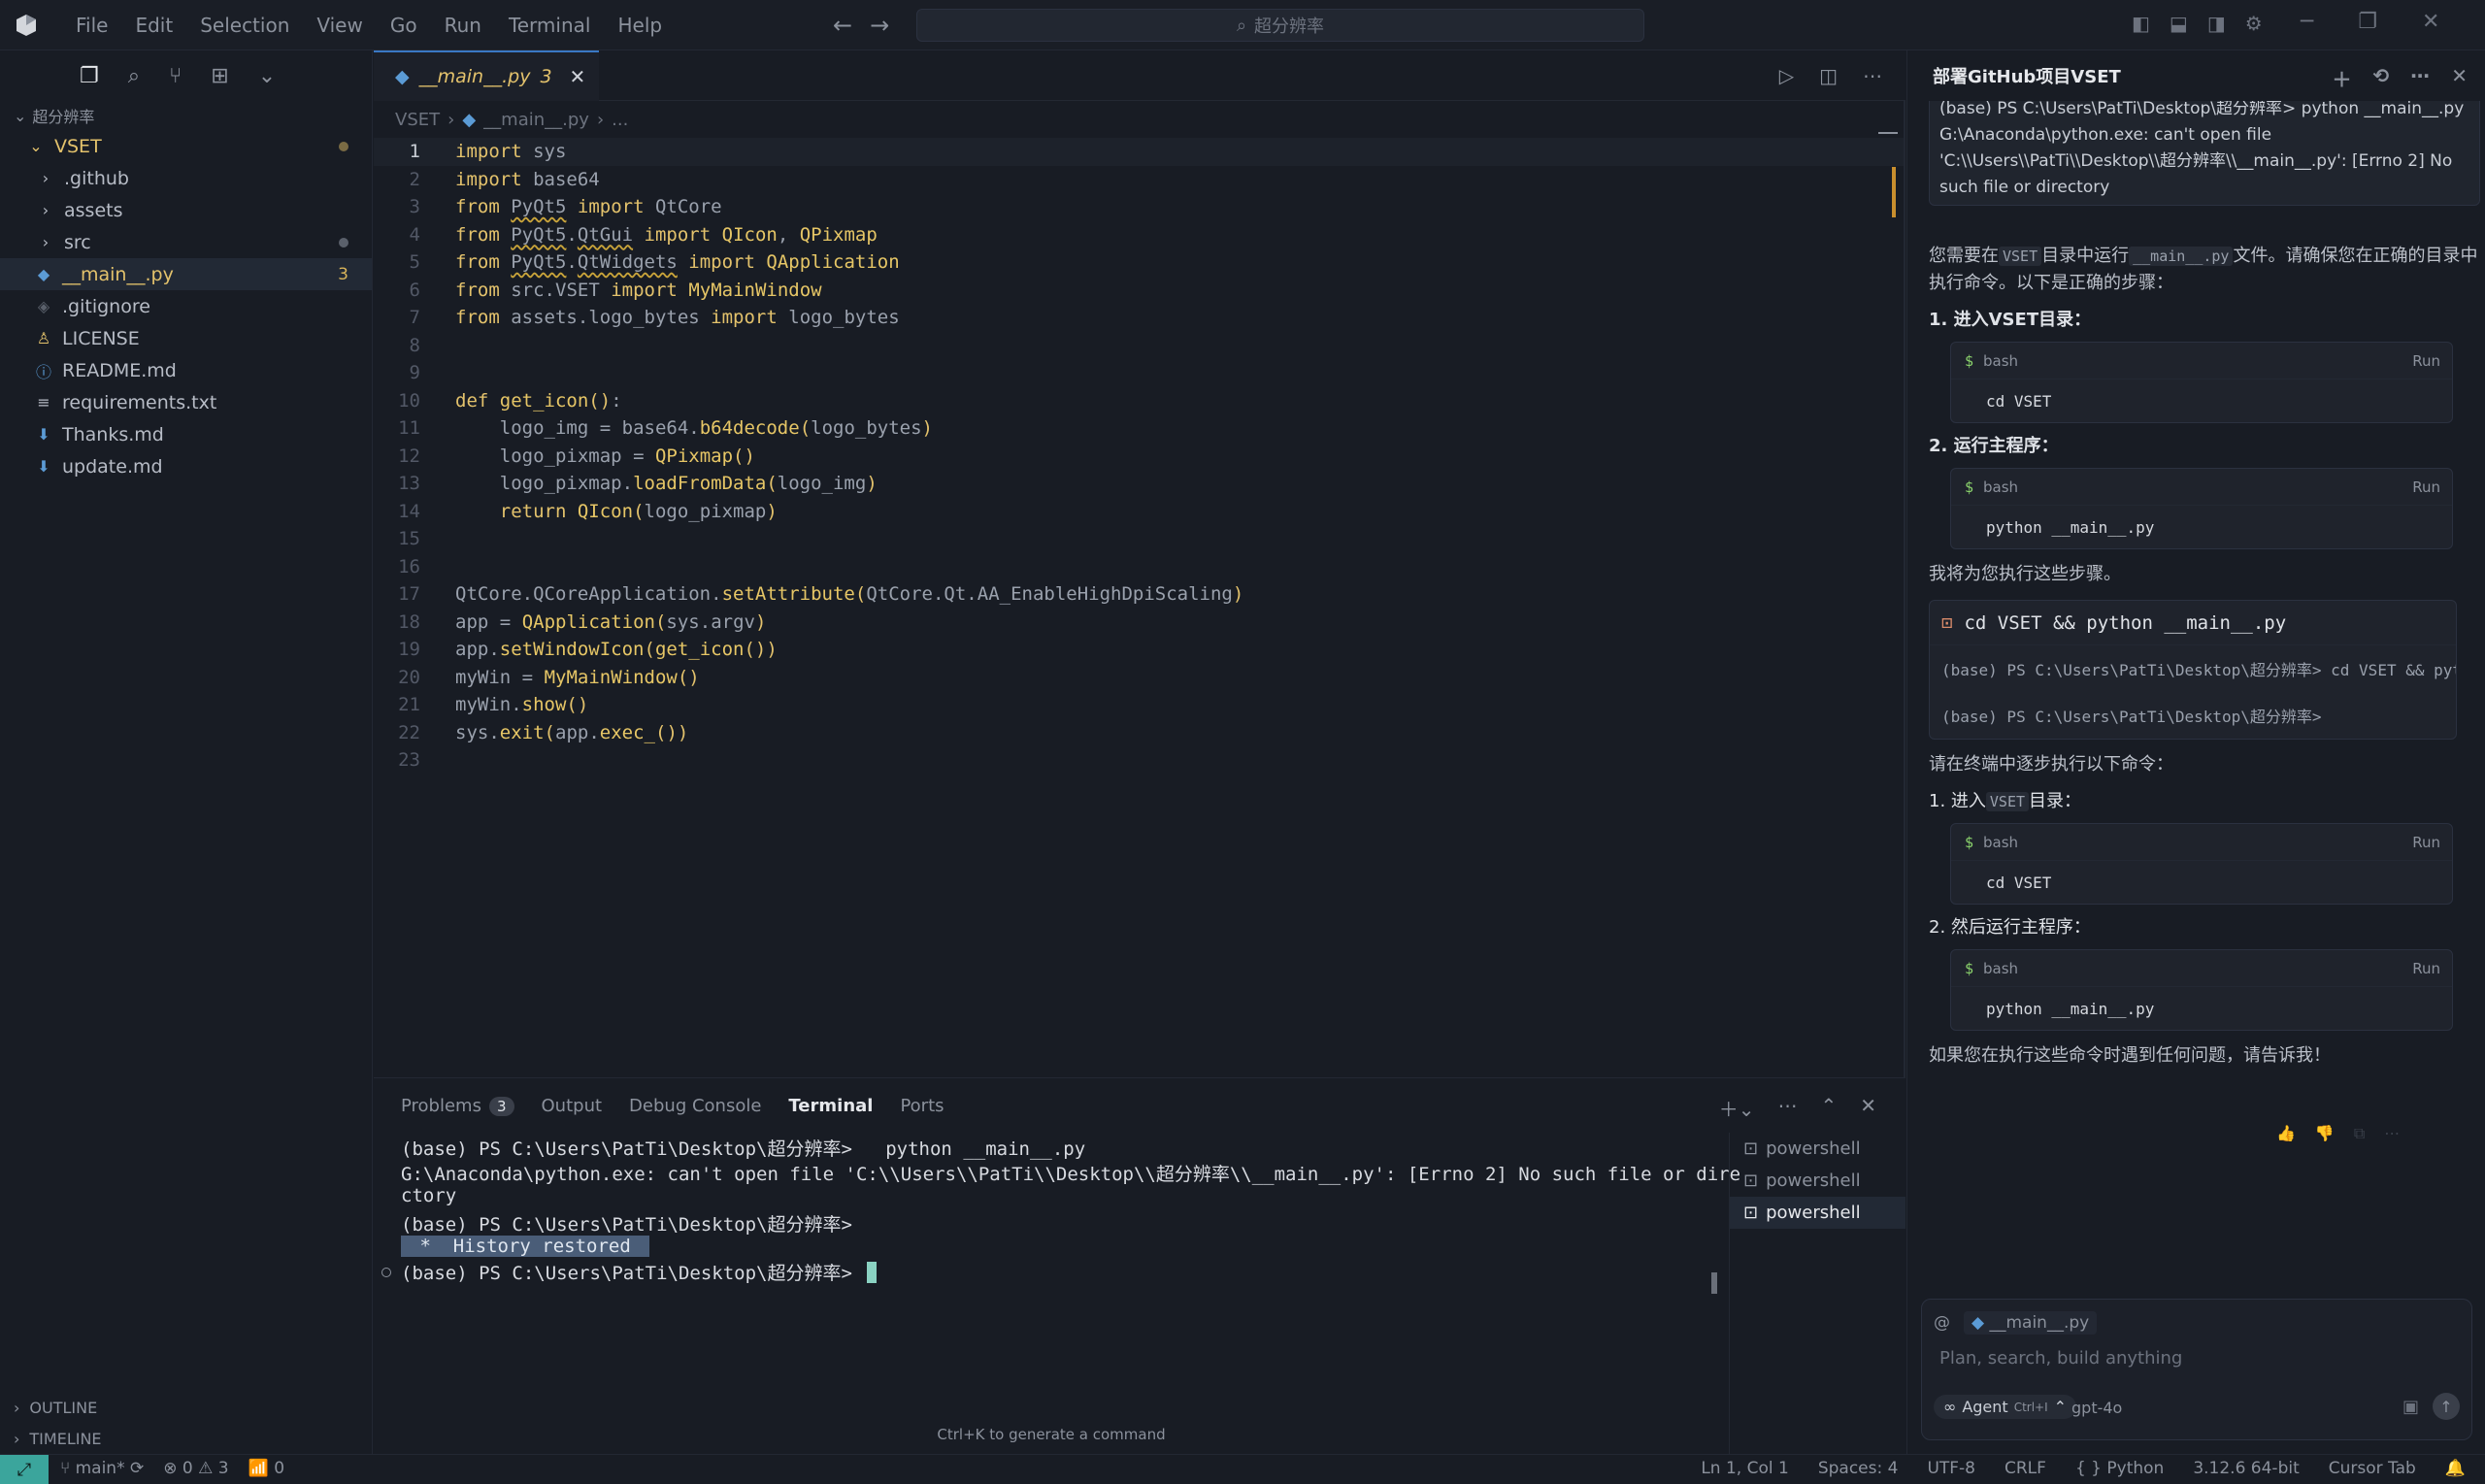 This screenshot has height=1484, width=2485. What do you see at coordinates (2307, 22) in the screenshot?
I see `minimize-icon: ─` at bounding box center [2307, 22].